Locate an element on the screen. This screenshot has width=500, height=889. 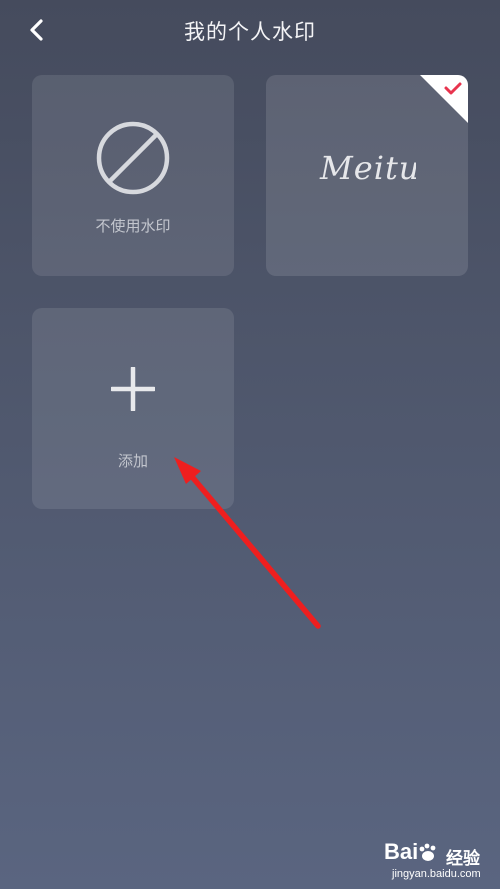
baidu-jingyan-text: 经验 is located at coordinates (463, 859).